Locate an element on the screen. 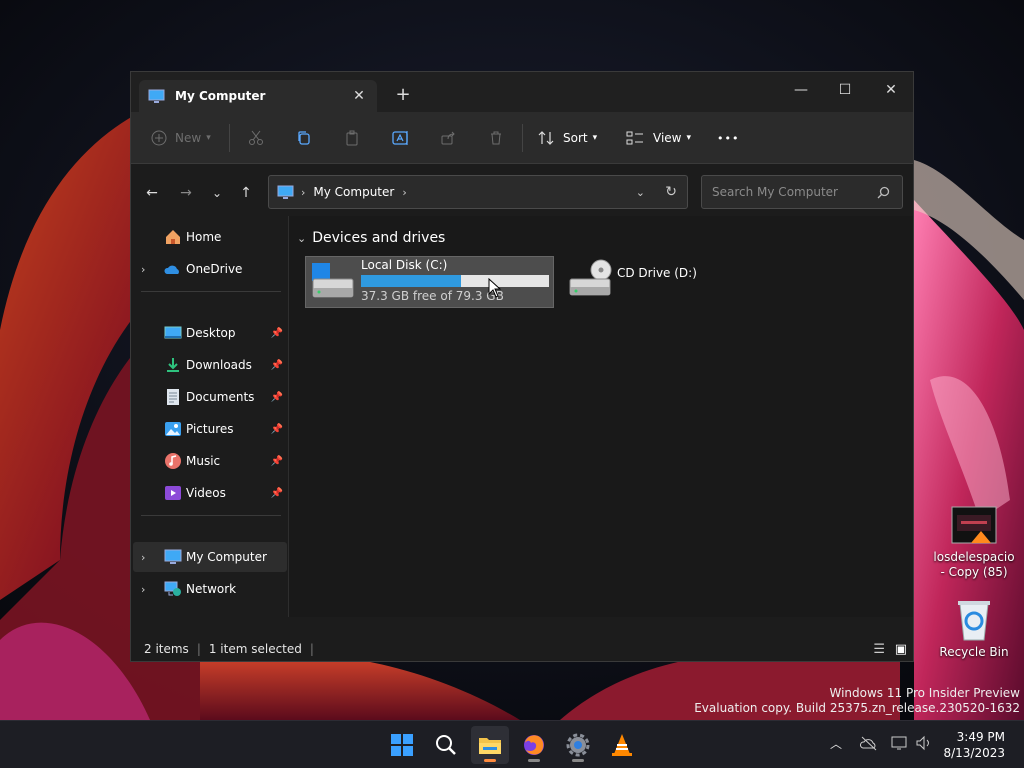 This screenshot has height=768, width=1024. desktop-icon-video: losdelespacio - Copy (85) is located at coordinates (974, 542).